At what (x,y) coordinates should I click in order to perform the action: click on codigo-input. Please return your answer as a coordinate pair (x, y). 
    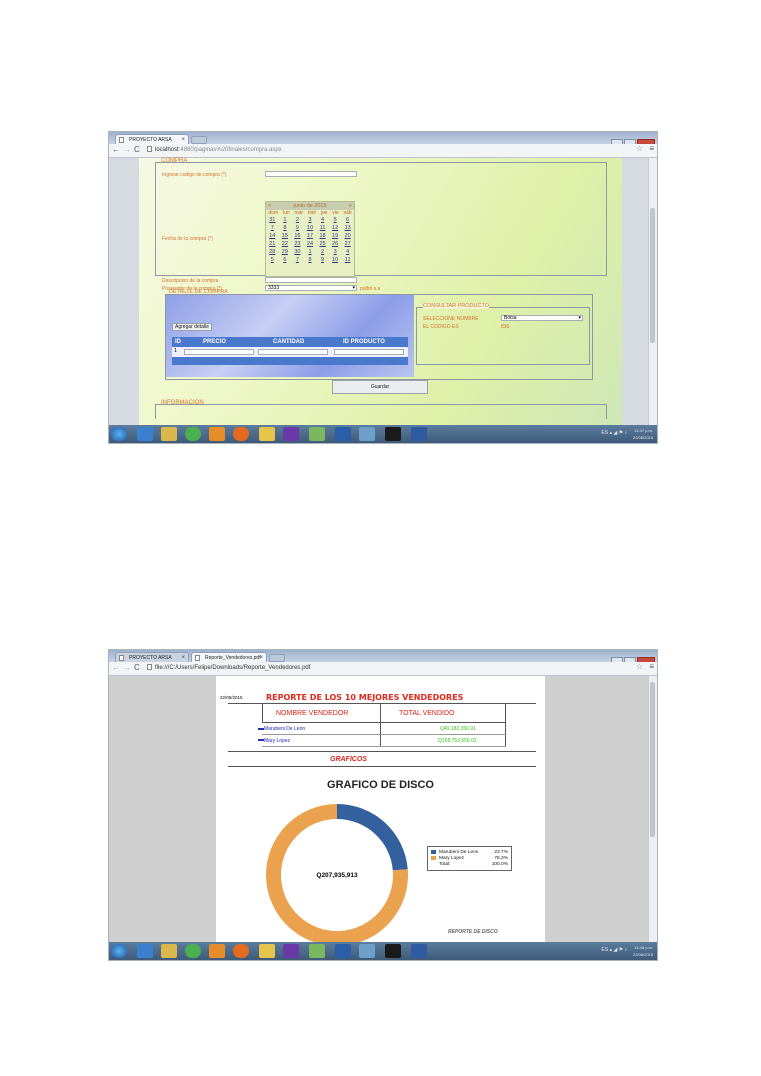
    Looking at the image, I should click on (311, 174).